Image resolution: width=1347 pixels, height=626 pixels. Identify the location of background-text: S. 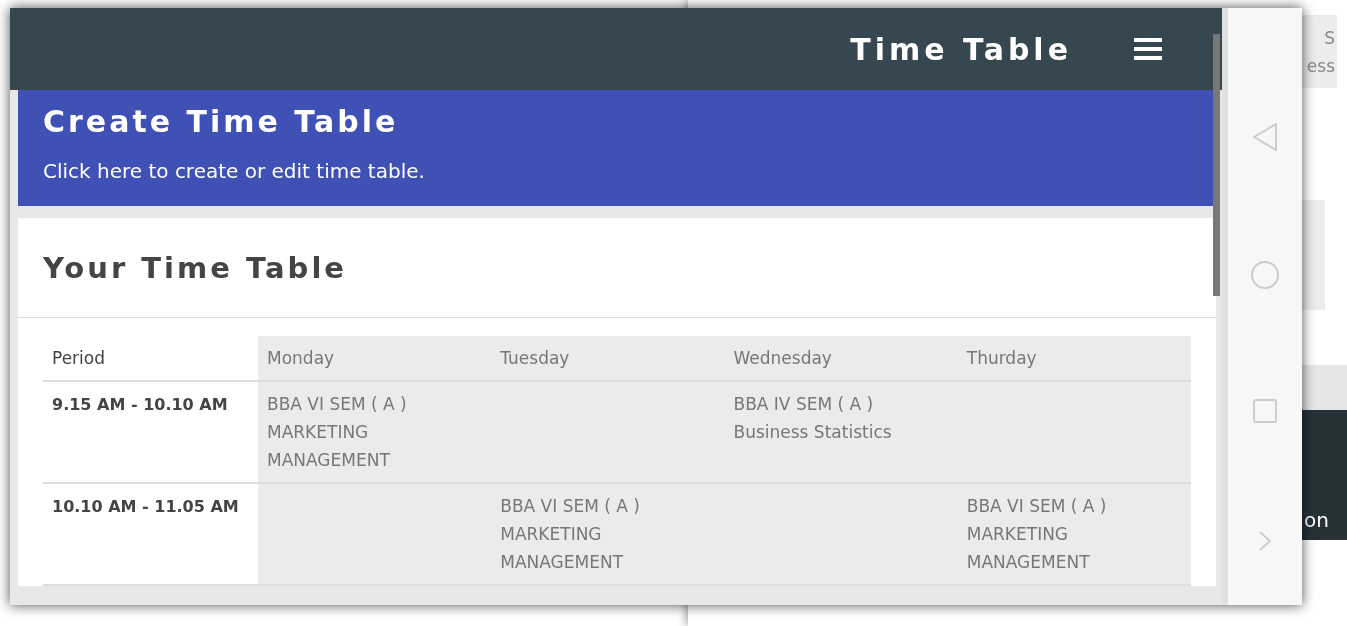
(1329, 38).